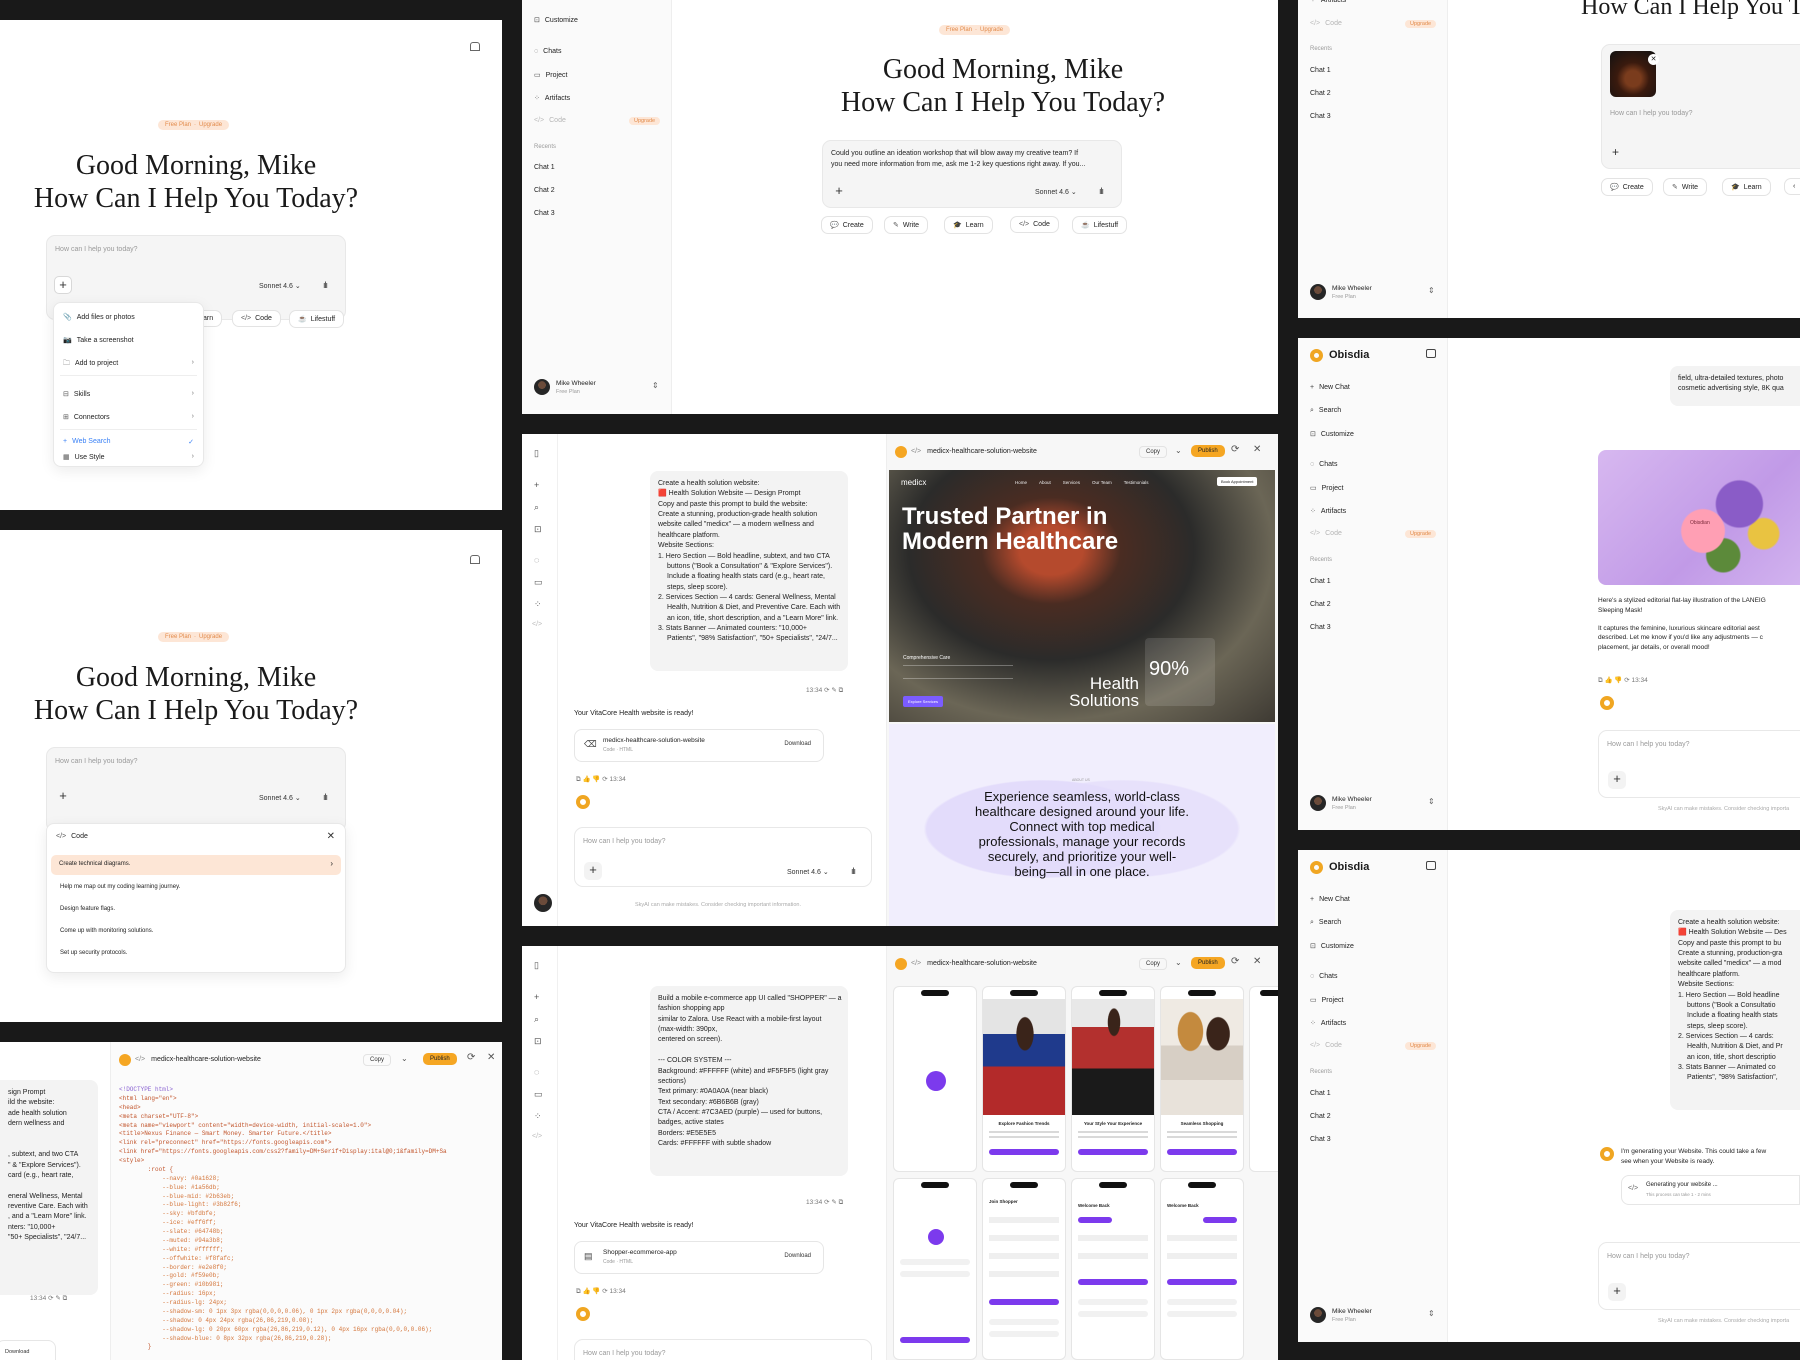 This screenshot has width=1800, height=1360. Describe the element at coordinates (1095, 1220) in the screenshot. I see `tab-toggle` at that location.